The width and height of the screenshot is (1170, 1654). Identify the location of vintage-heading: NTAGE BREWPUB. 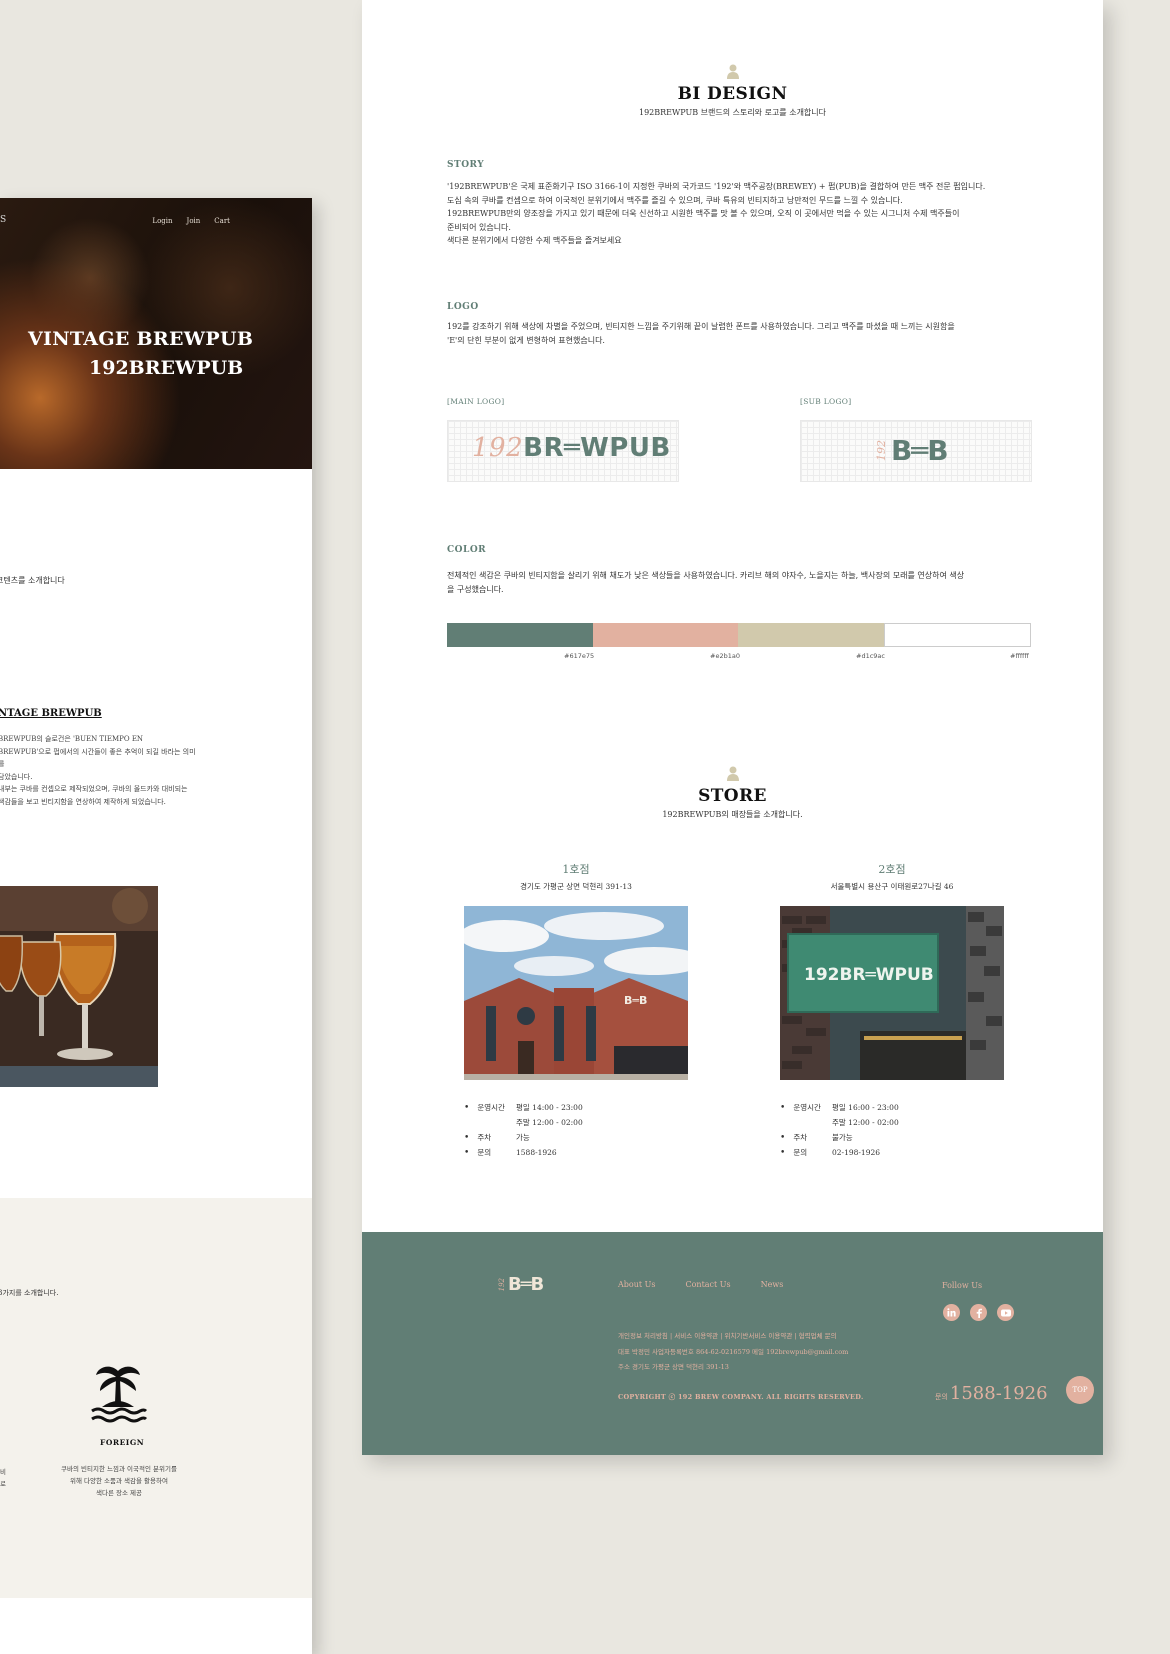
(51, 713).